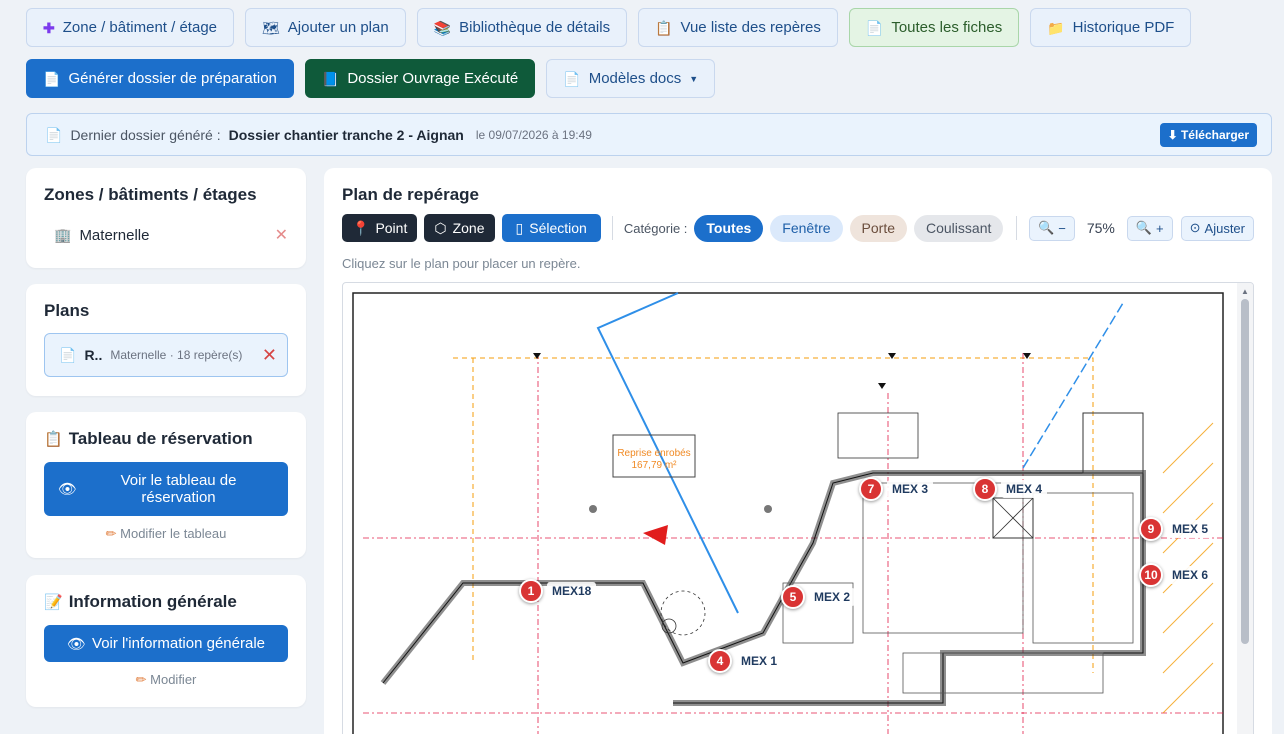 The height and width of the screenshot is (734, 1284). I want to click on category-label: Catégorie :, so click(655, 228).